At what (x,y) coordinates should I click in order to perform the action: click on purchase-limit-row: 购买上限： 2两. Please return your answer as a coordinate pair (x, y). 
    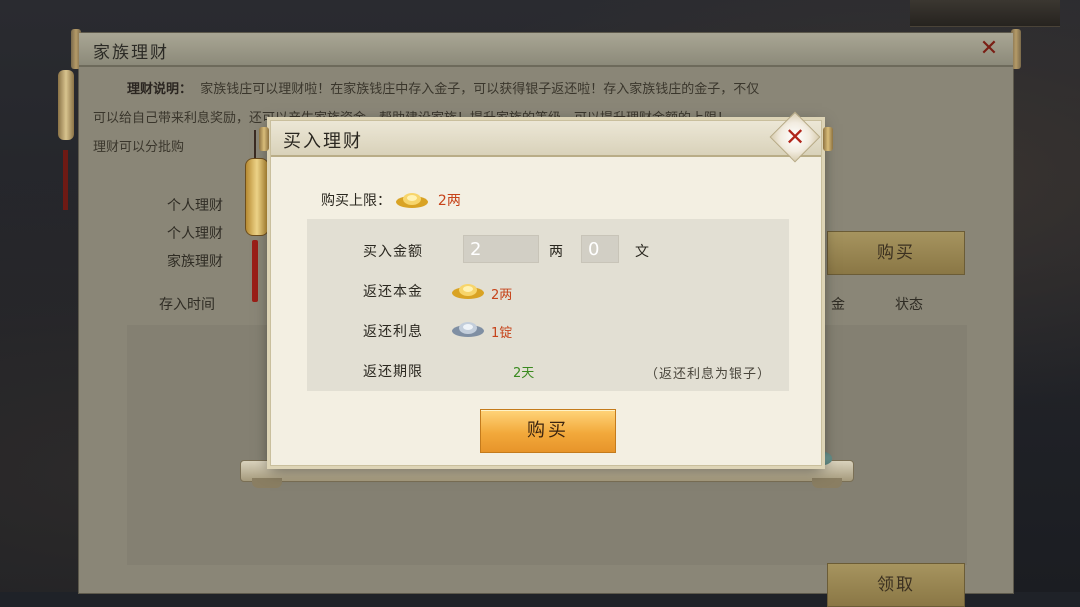
    Looking at the image, I should click on (391, 198).